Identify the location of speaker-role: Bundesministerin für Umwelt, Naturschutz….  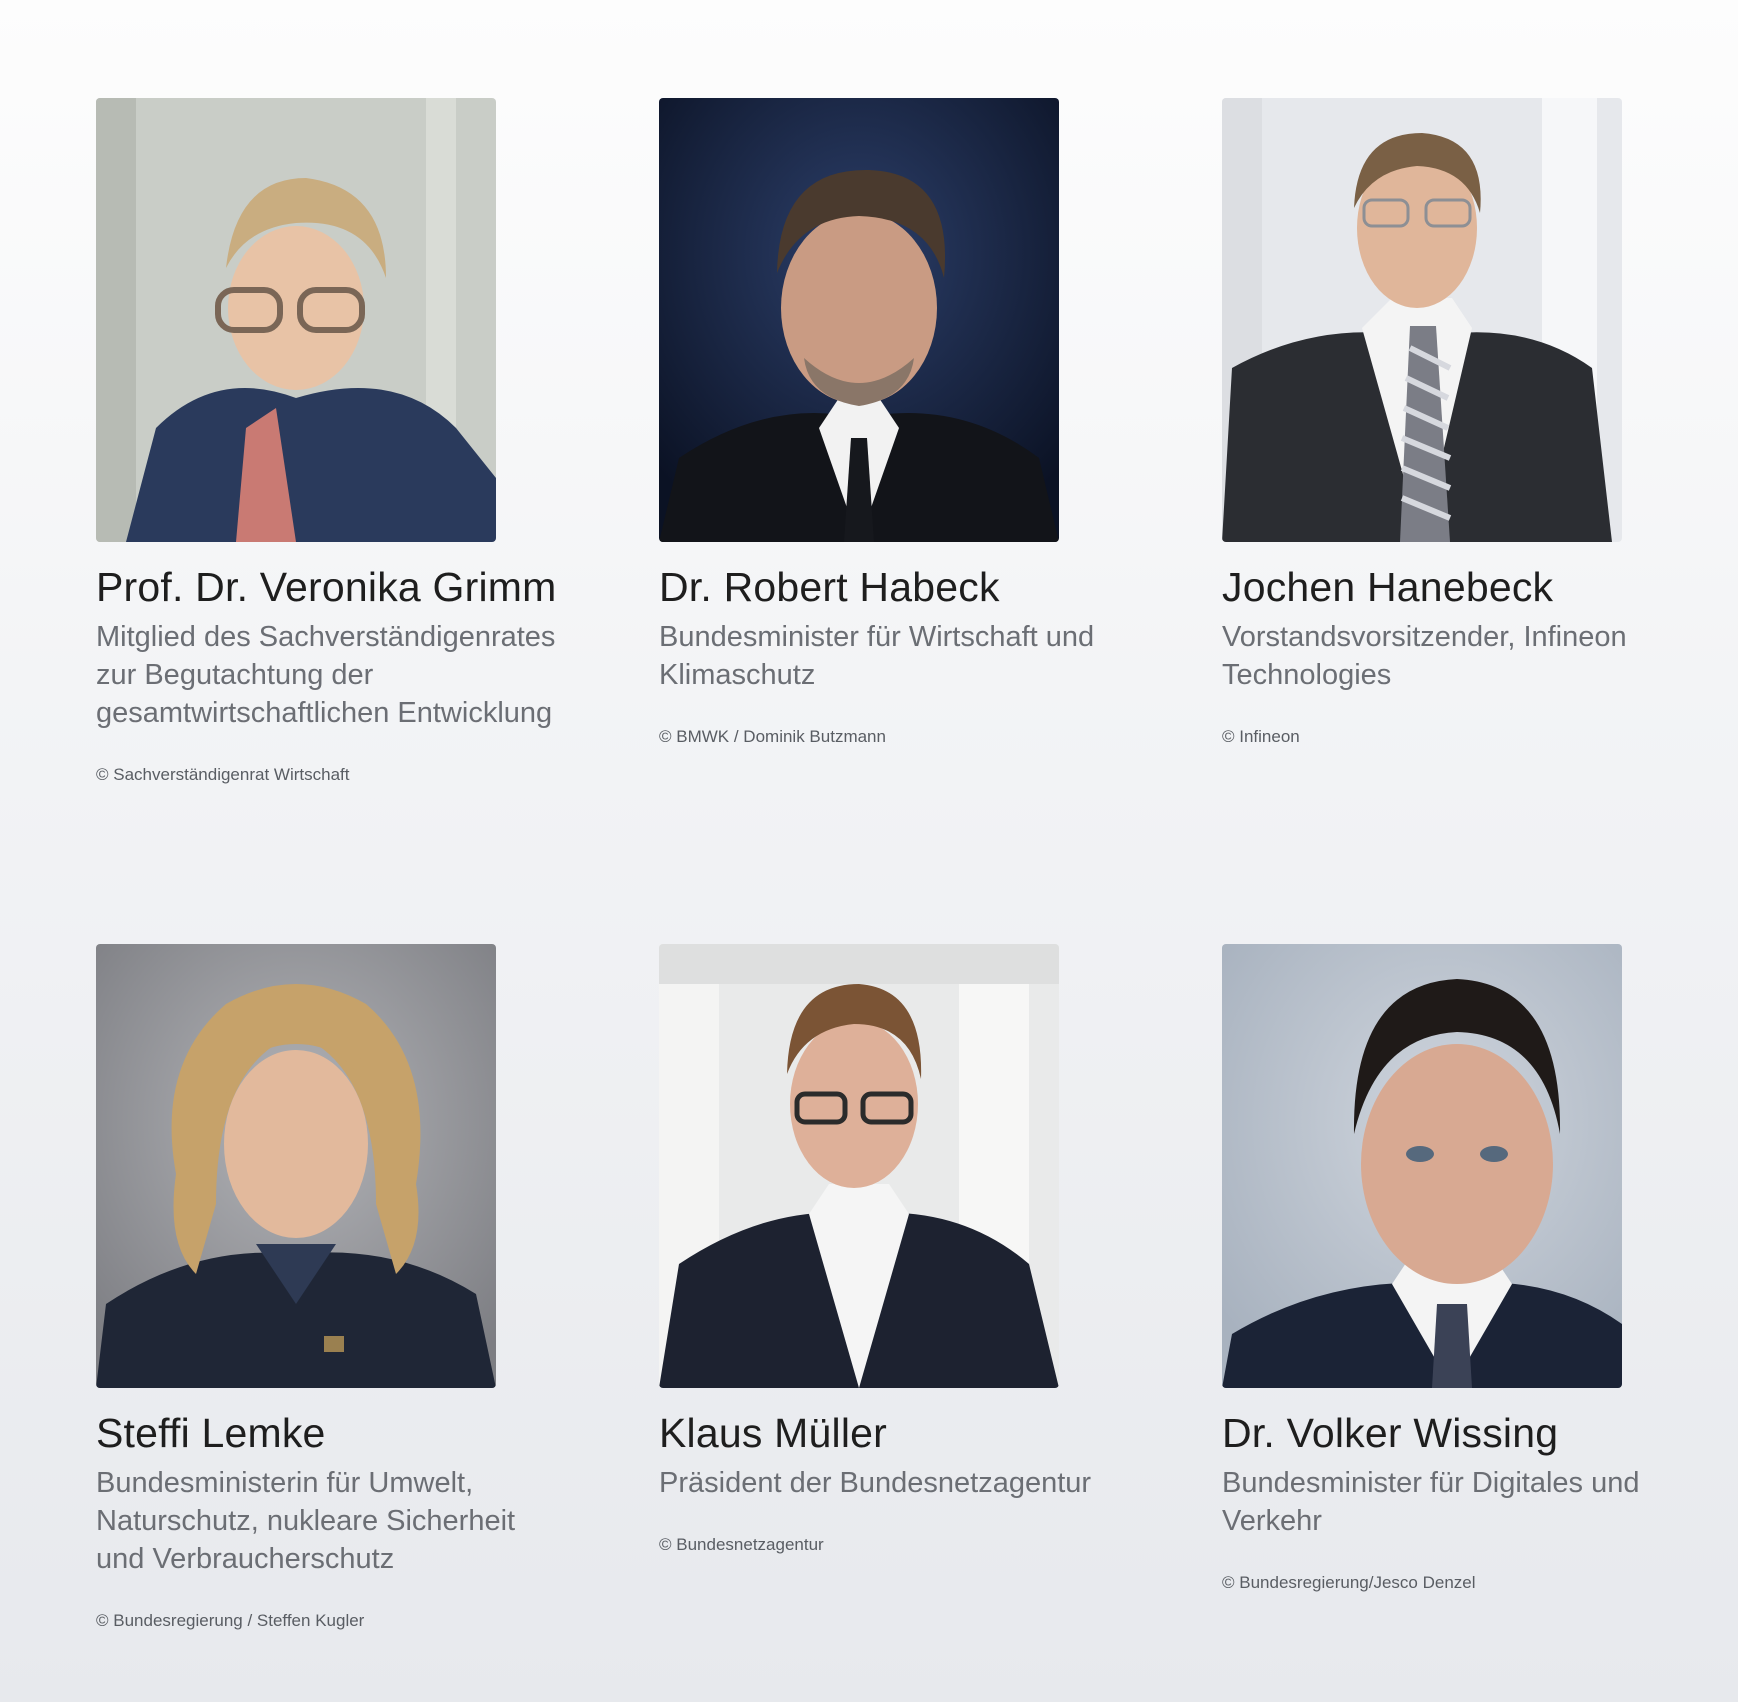
(306, 1521).